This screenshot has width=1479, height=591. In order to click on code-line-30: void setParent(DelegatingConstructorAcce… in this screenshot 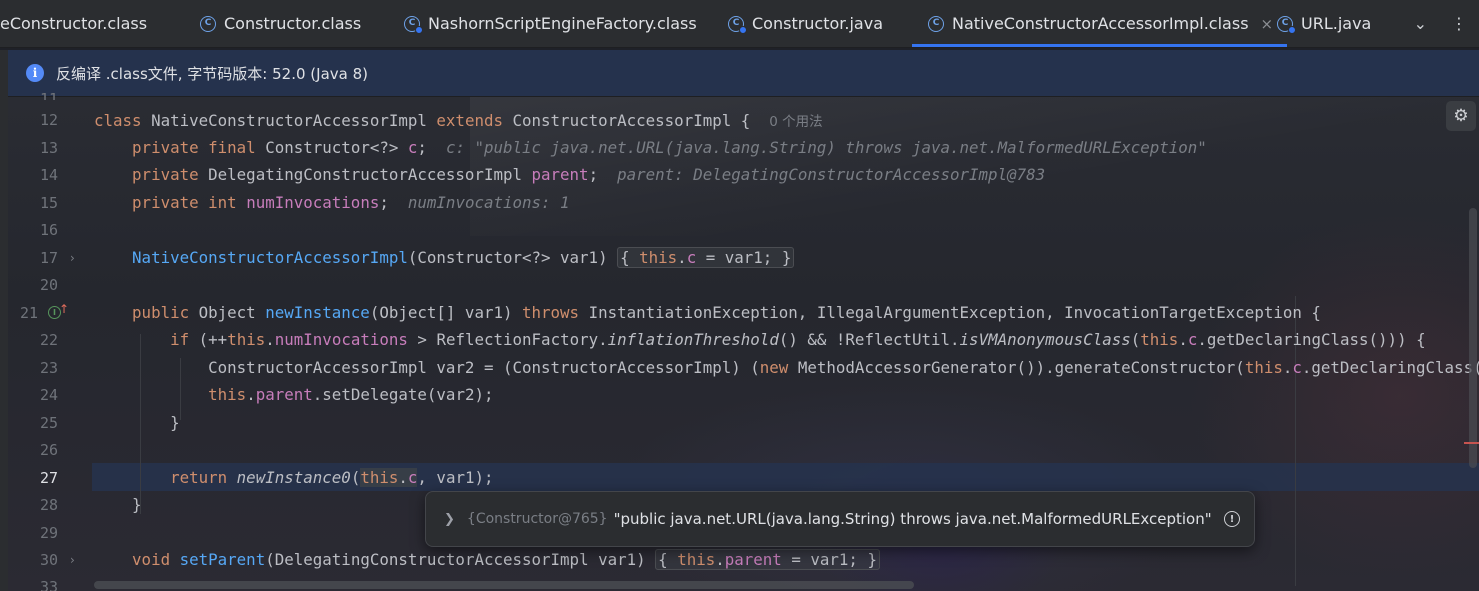, I will do `click(487, 559)`.